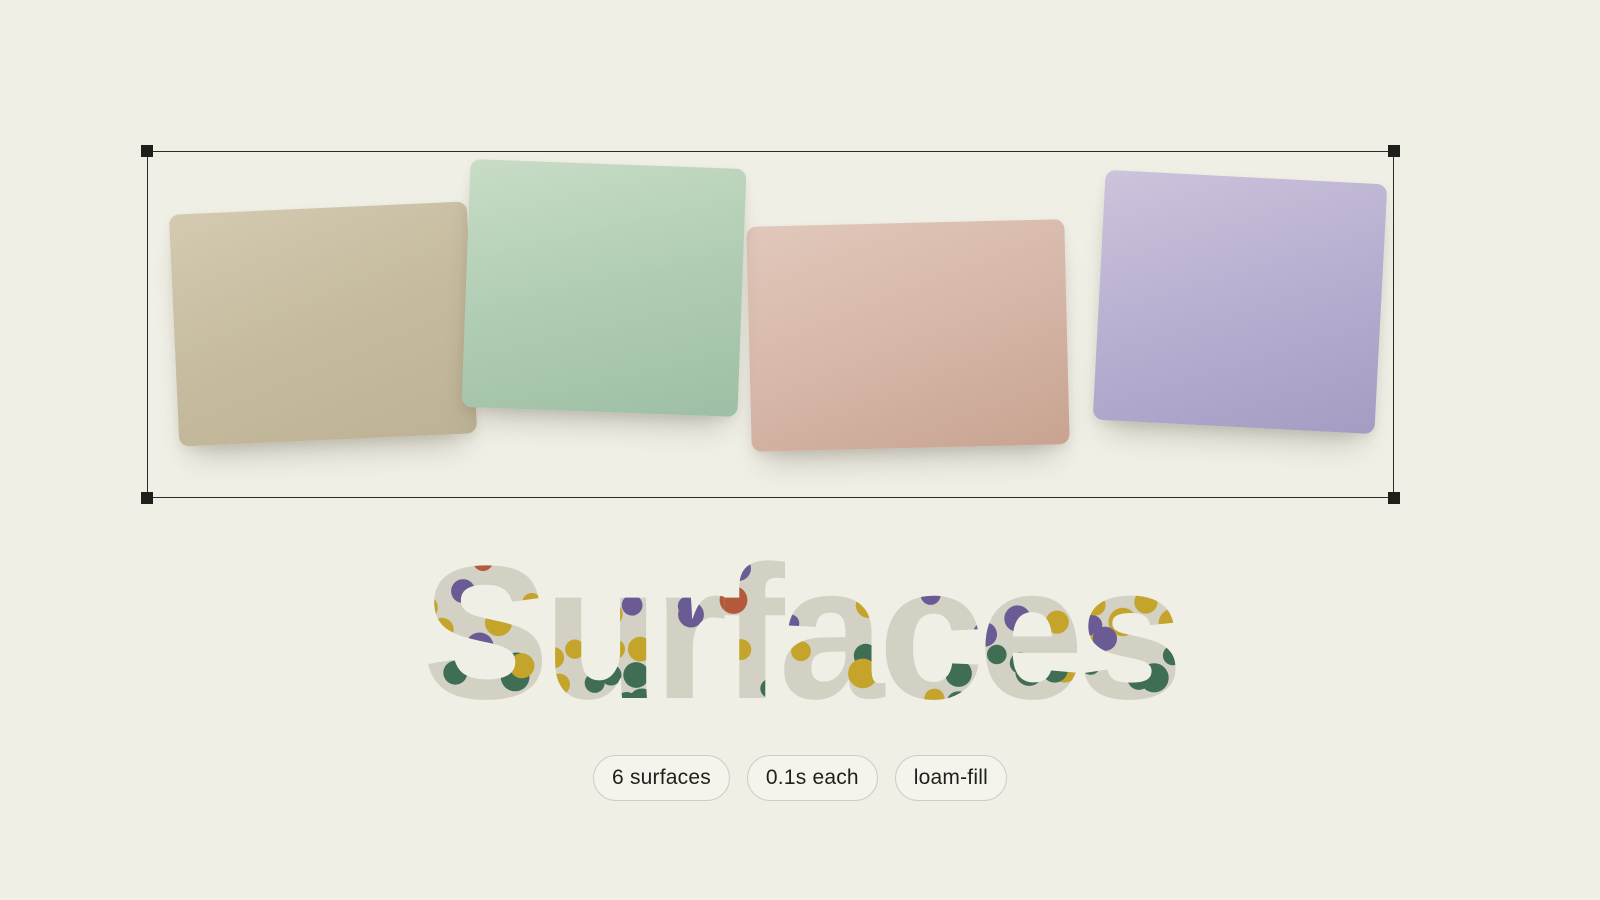 This screenshot has width=1600, height=900. What do you see at coordinates (812, 778) in the screenshot?
I see `chip-duration: 0.1s each` at bounding box center [812, 778].